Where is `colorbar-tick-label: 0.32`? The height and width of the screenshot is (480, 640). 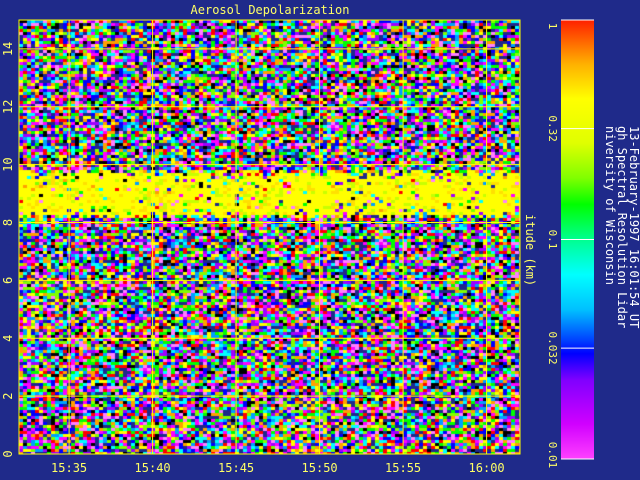
colorbar-tick-label: 0.32 is located at coordinates (552, 128).